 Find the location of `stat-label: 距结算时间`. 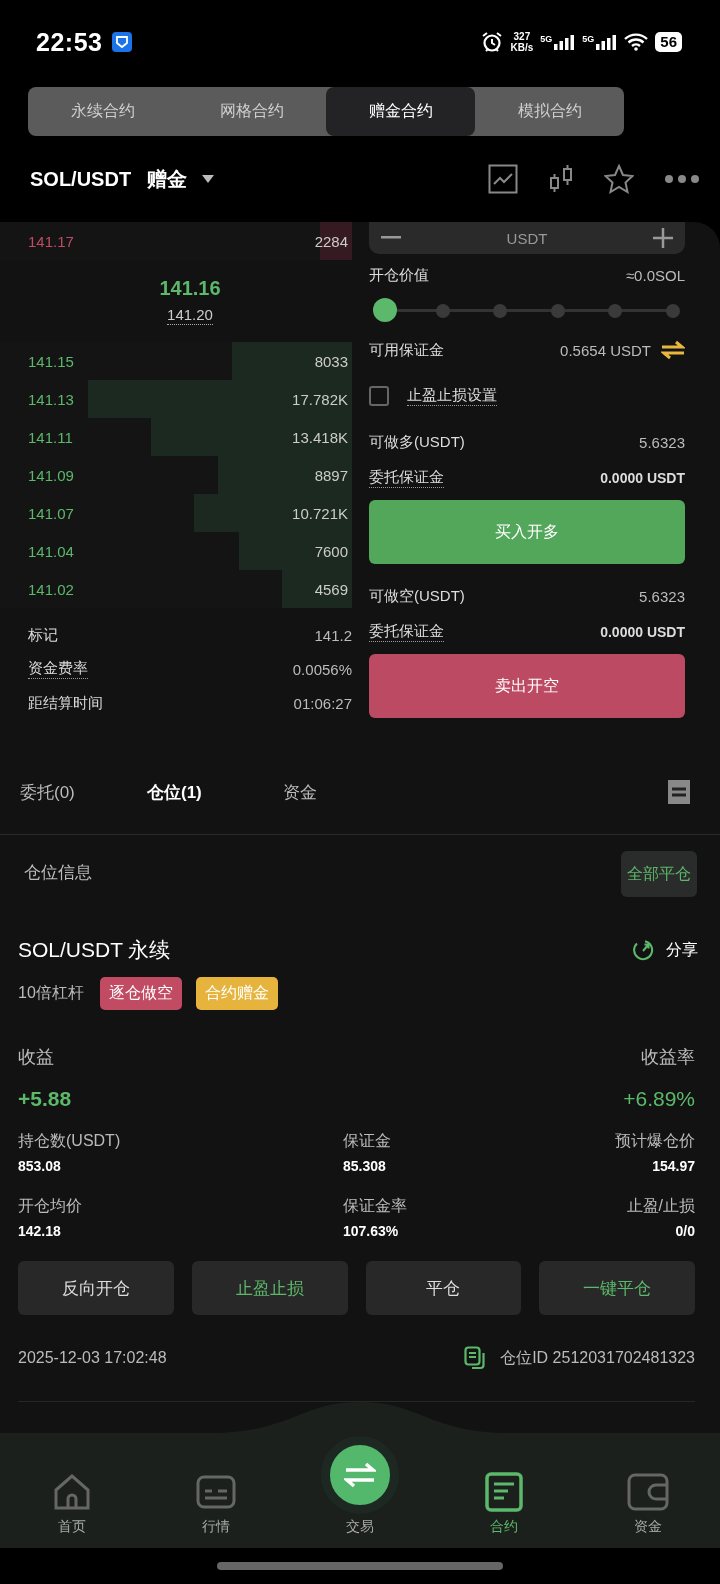

stat-label: 距结算时间 is located at coordinates (65, 703).